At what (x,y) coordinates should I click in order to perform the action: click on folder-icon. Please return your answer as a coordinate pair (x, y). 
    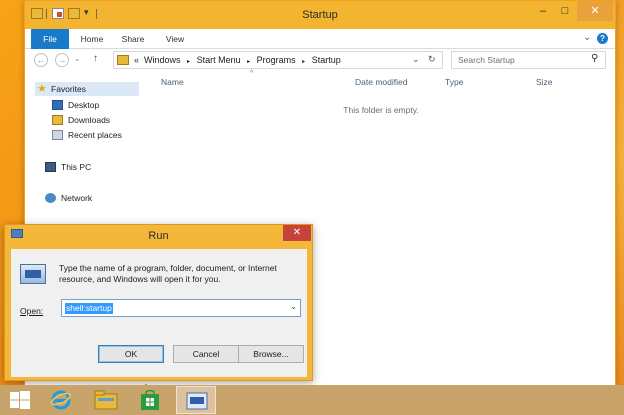
    Looking at the image, I should click on (123, 60).